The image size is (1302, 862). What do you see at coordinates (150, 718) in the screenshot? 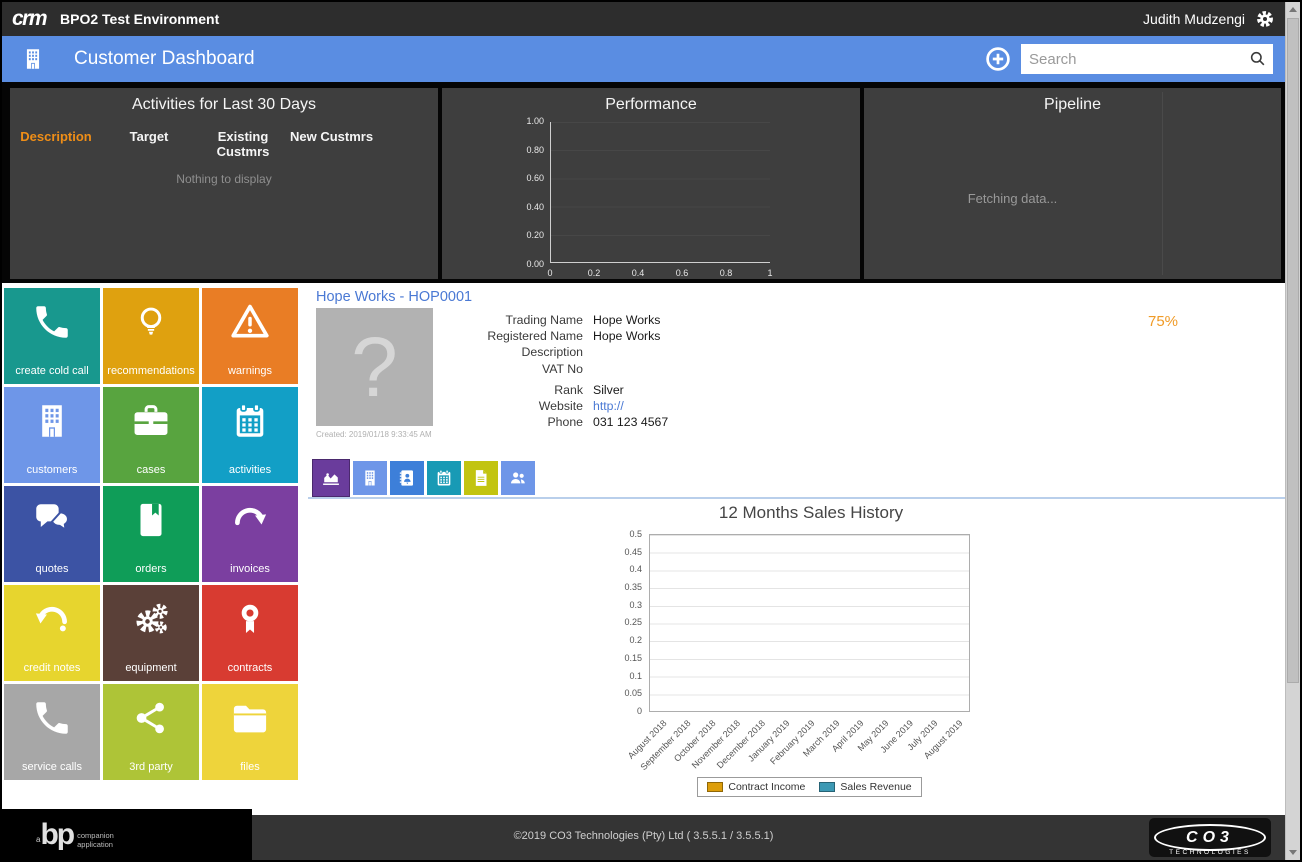
I see `share-icon` at bounding box center [150, 718].